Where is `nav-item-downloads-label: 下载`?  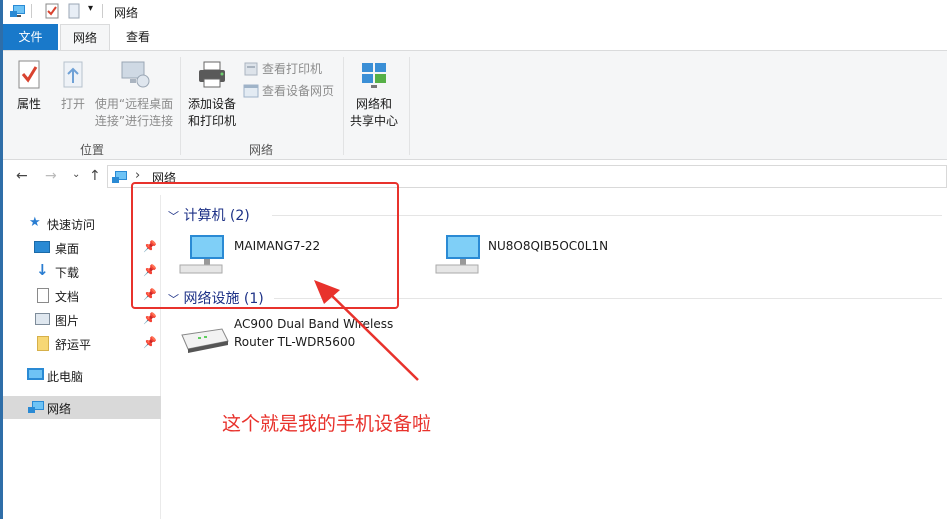
nav-item-downloads-label: 下载 is located at coordinates (67, 273).